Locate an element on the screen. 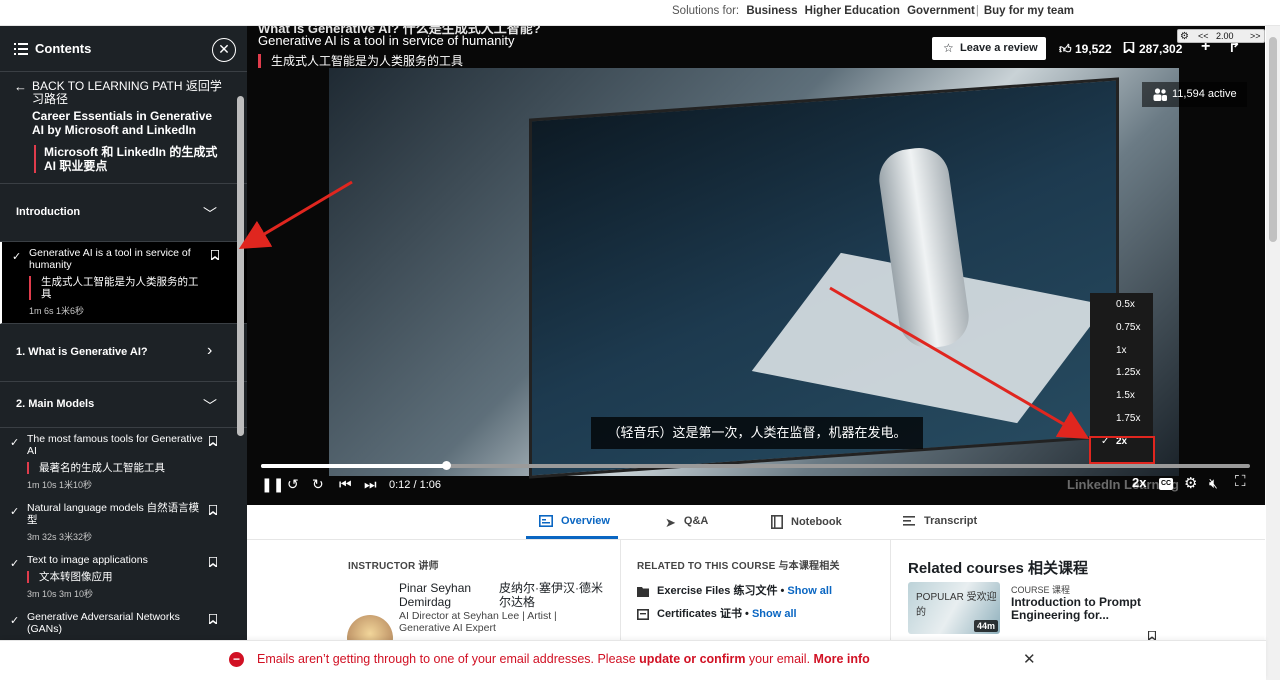 Image resolution: width=1280 pixels, height=680 pixels. link-buy-for-my-team: Buy for my team is located at coordinates (1029, 11).